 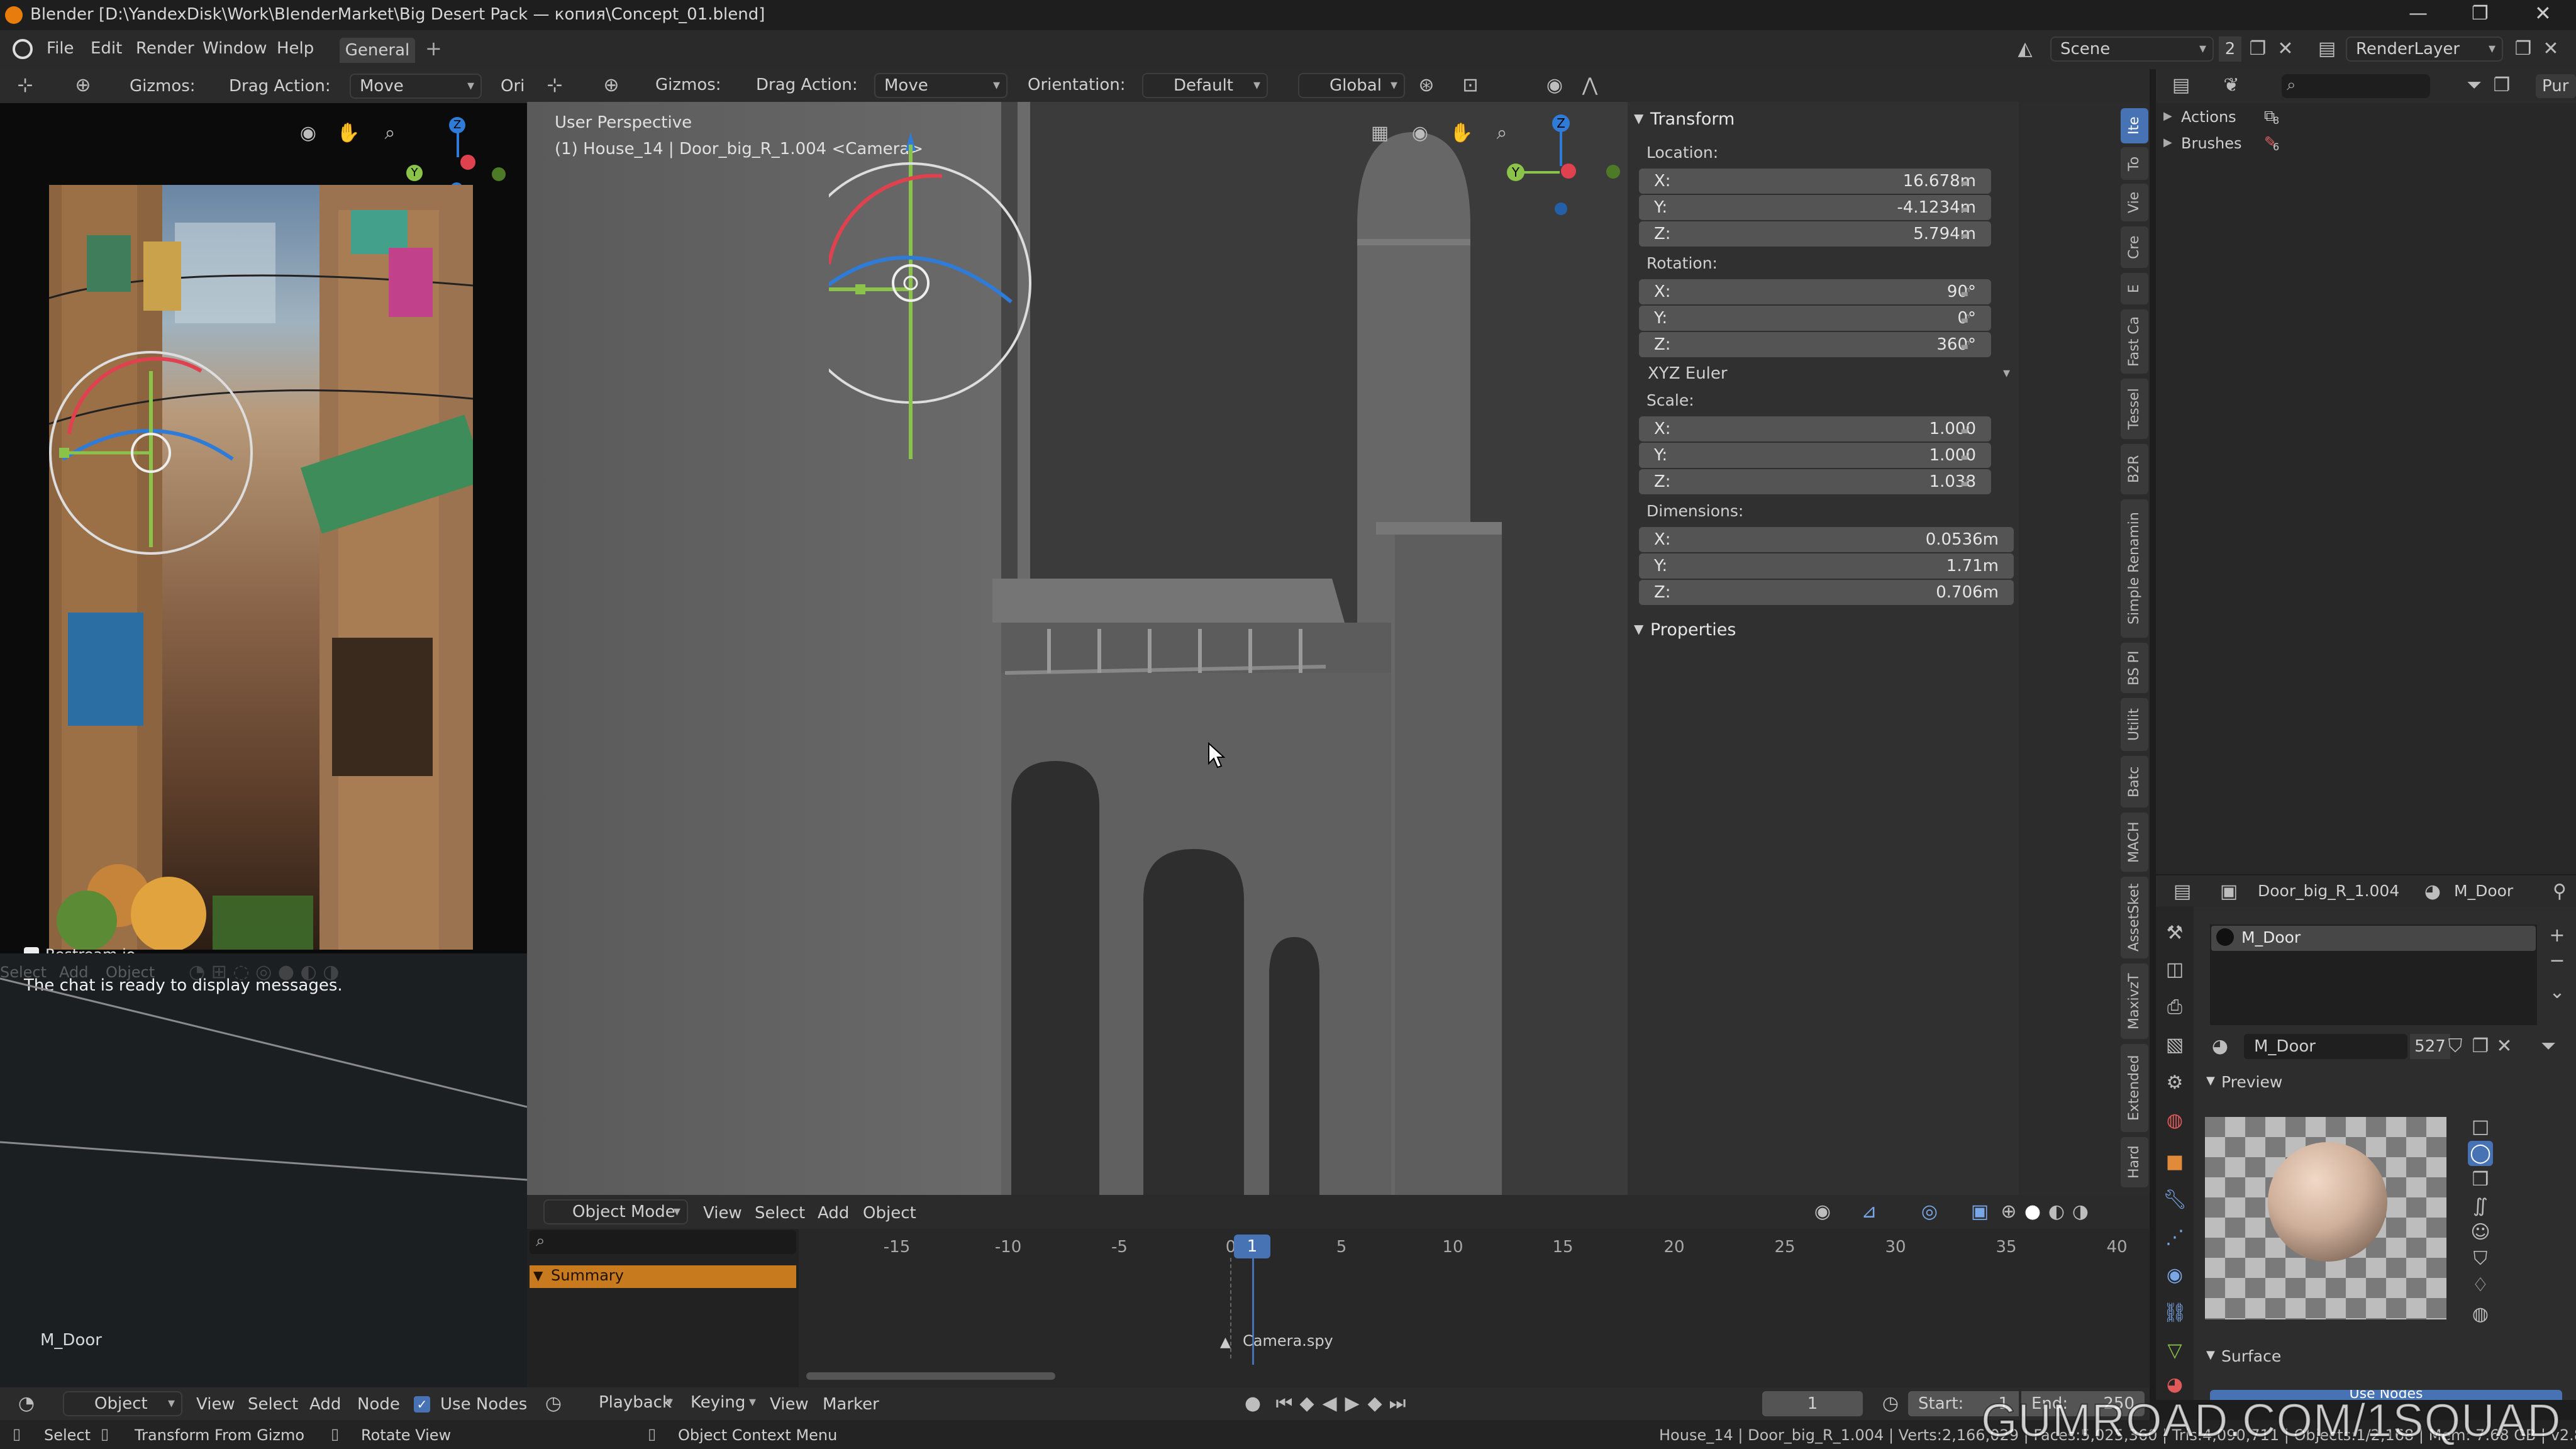 What do you see at coordinates (930, 1376) in the screenshot?
I see `timeline-scrollbar` at bounding box center [930, 1376].